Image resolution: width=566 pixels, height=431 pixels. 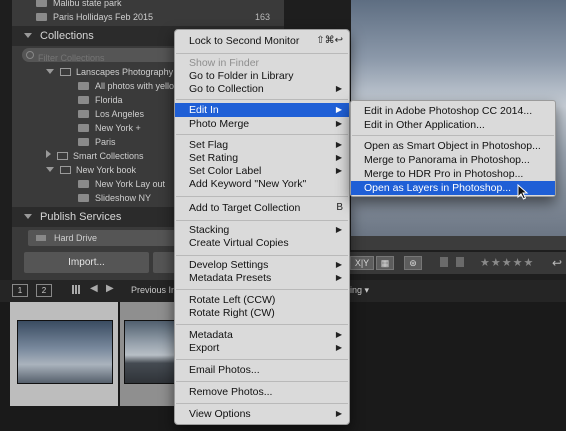 What do you see at coordinates (262, 76) in the screenshot?
I see `menu-item-go-to-folder: Go to Folder in Library` at bounding box center [262, 76].